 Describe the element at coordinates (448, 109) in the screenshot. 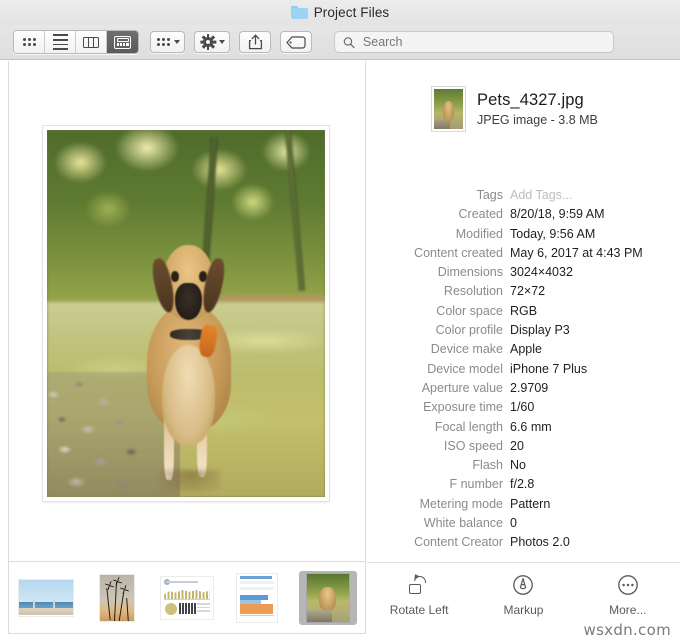

I see `file-thumbnail` at that location.